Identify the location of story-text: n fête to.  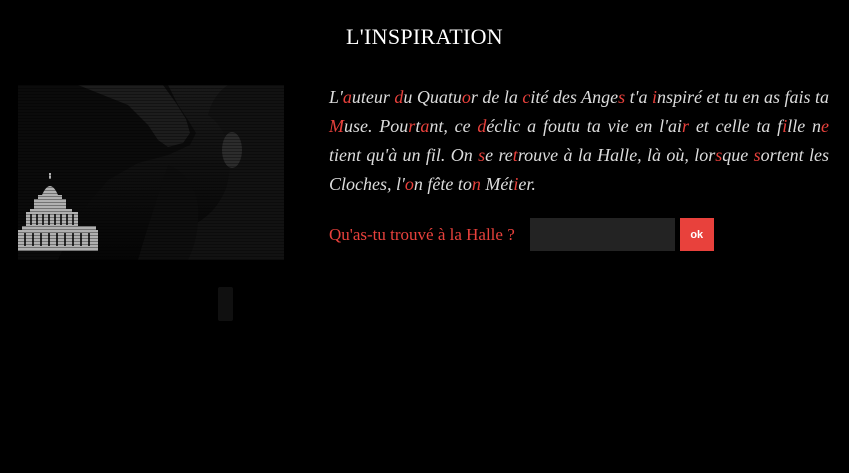
(442, 184).